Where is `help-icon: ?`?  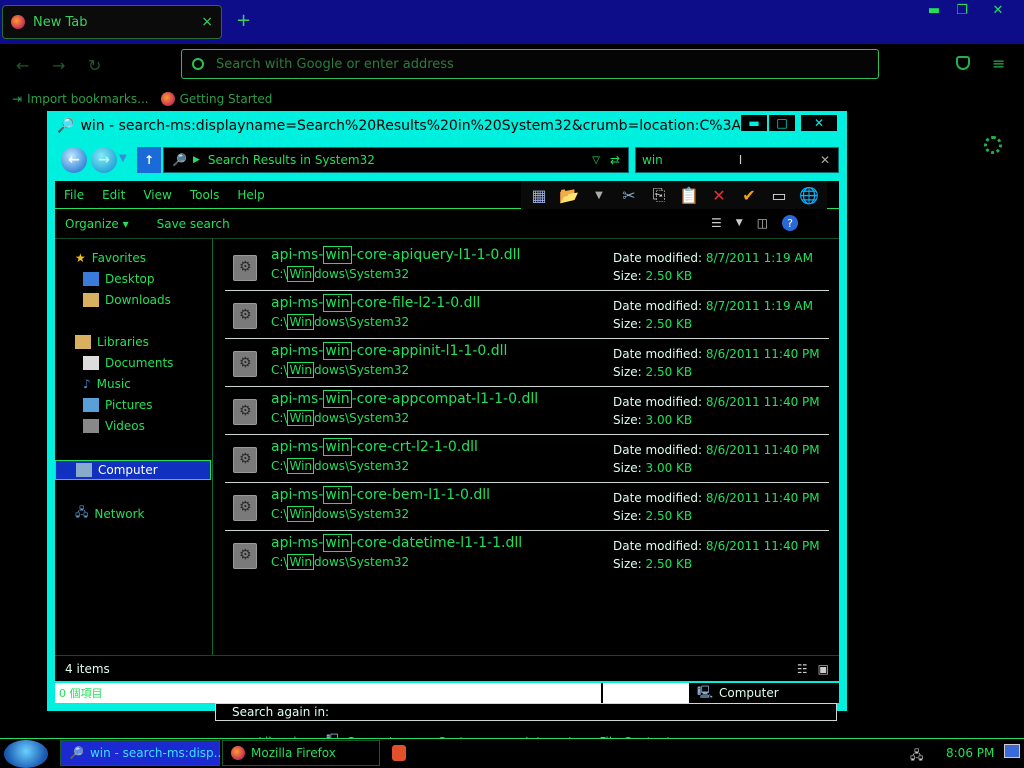
help-icon: ? is located at coordinates (790, 223).